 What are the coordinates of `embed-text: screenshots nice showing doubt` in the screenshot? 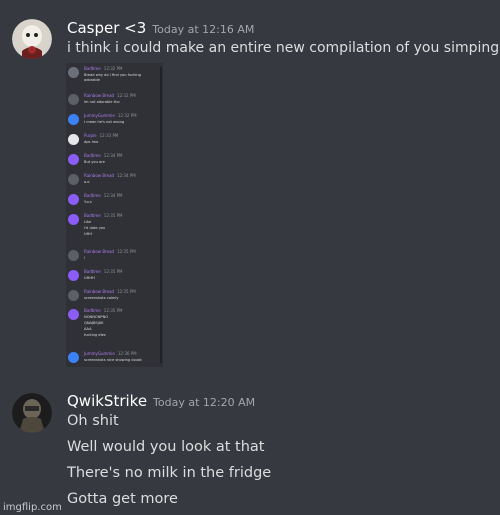 It's located at (113, 360).